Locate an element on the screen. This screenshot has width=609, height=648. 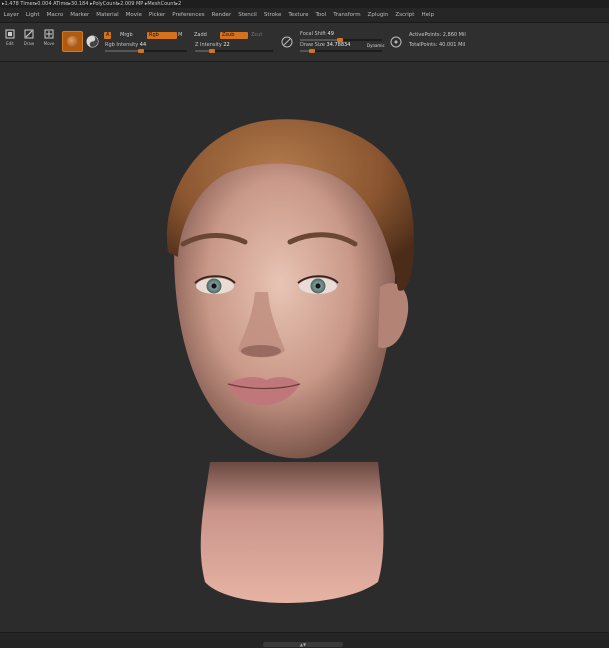
z-intensity-label: Z Intensity 22 is located at coordinates (212, 45).